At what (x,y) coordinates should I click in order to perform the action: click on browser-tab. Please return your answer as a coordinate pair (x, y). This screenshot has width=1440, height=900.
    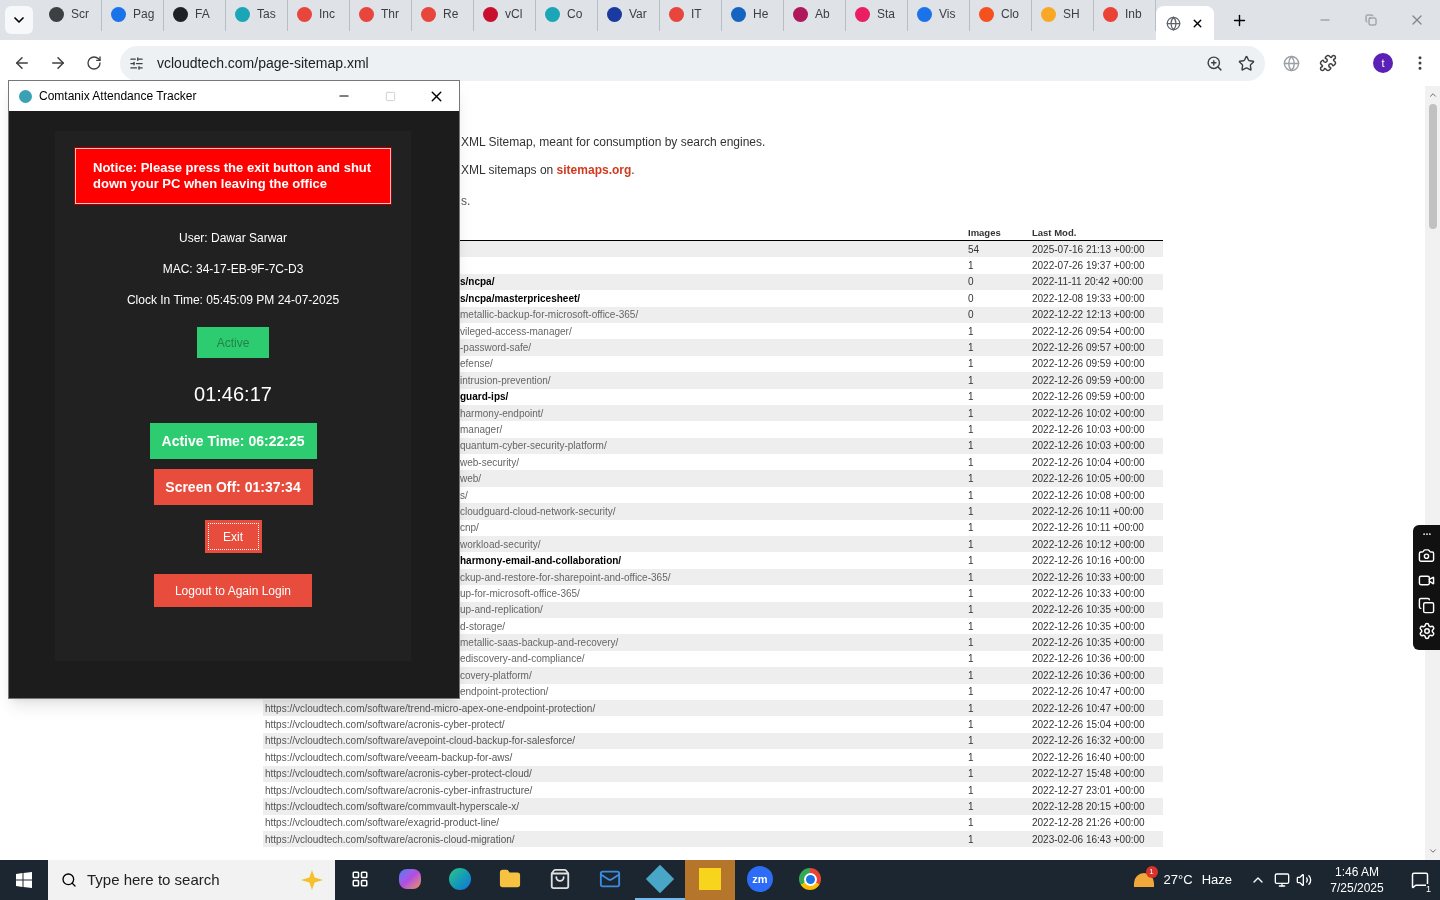
    Looking at the image, I should click on (1185, 23).